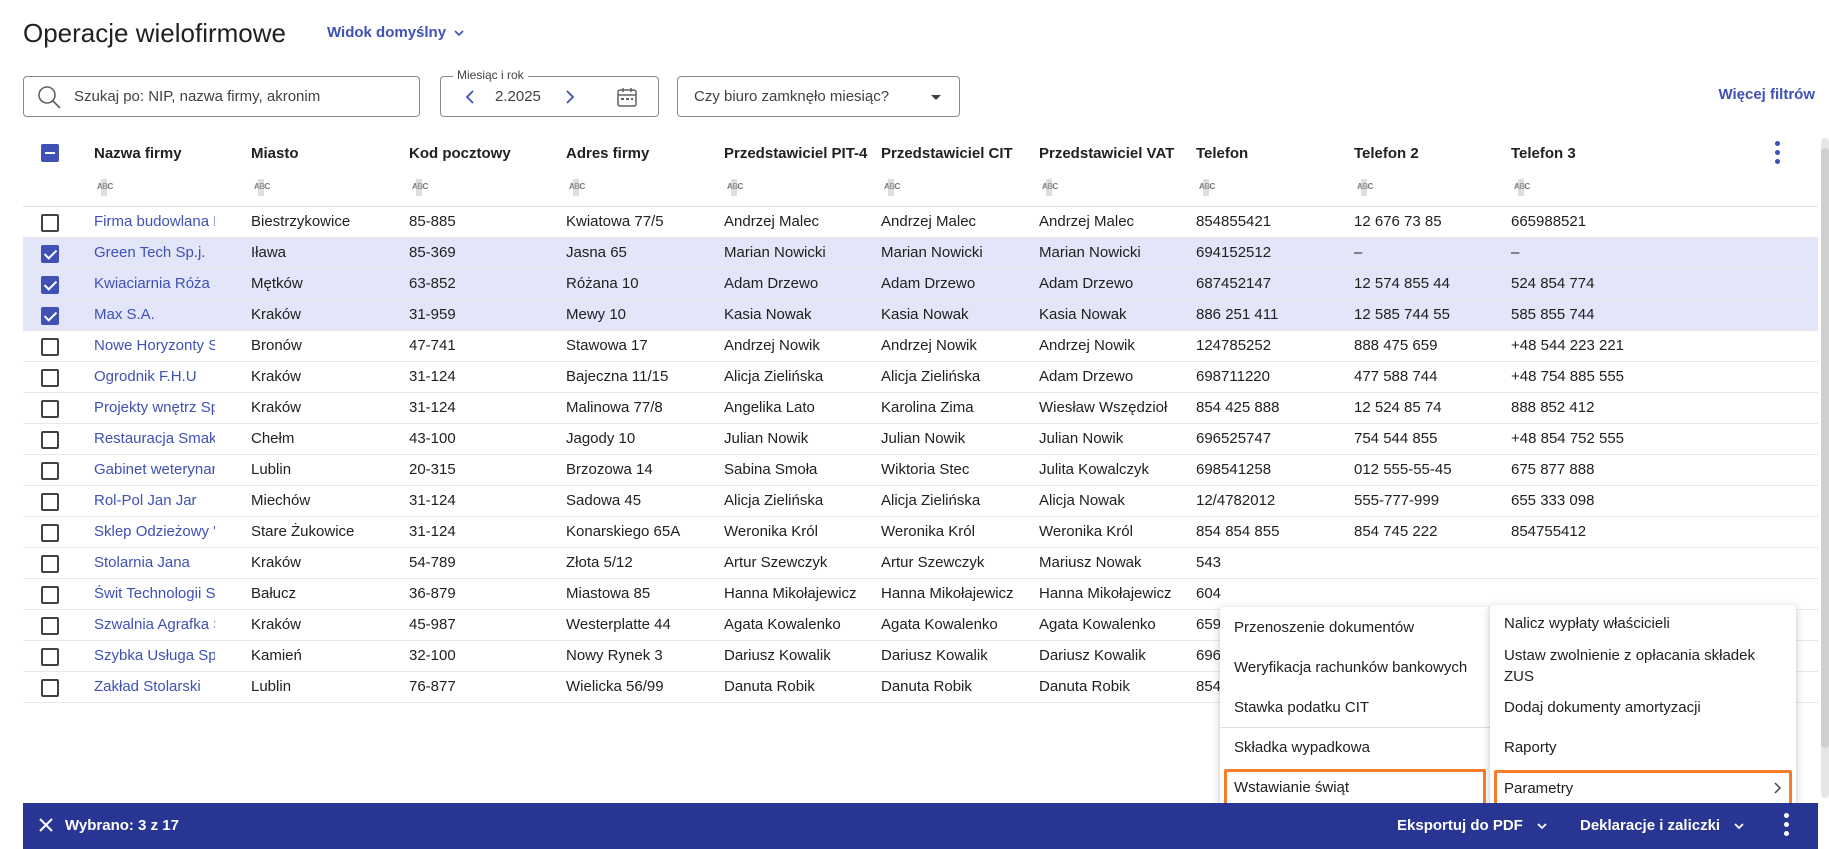 This screenshot has width=1829, height=849. What do you see at coordinates (818, 96) in the screenshot?
I see `closed-month-select: Czy biuro zamknęło miesiąc?` at bounding box center [818, 96].